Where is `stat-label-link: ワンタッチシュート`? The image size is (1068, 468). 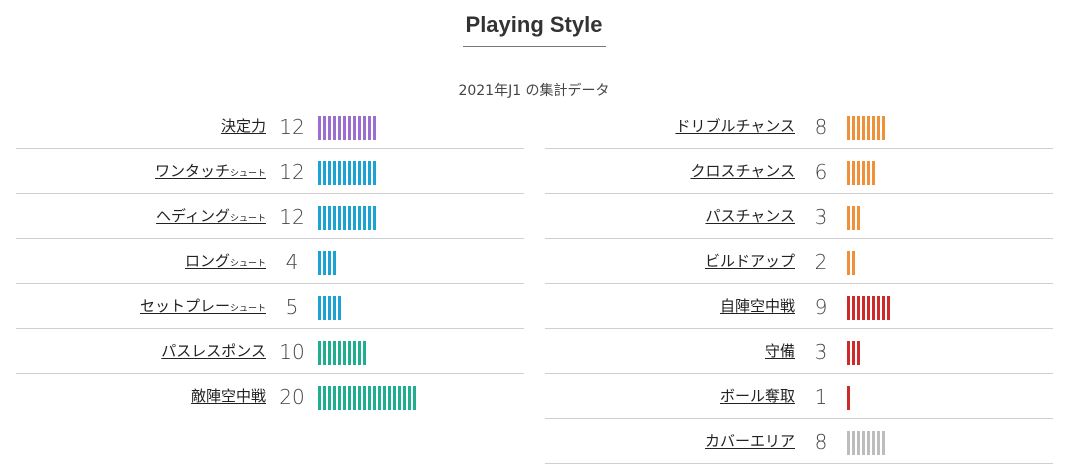 stat-label-link: ワンタッチシュート is located at coordinates (210, 172).